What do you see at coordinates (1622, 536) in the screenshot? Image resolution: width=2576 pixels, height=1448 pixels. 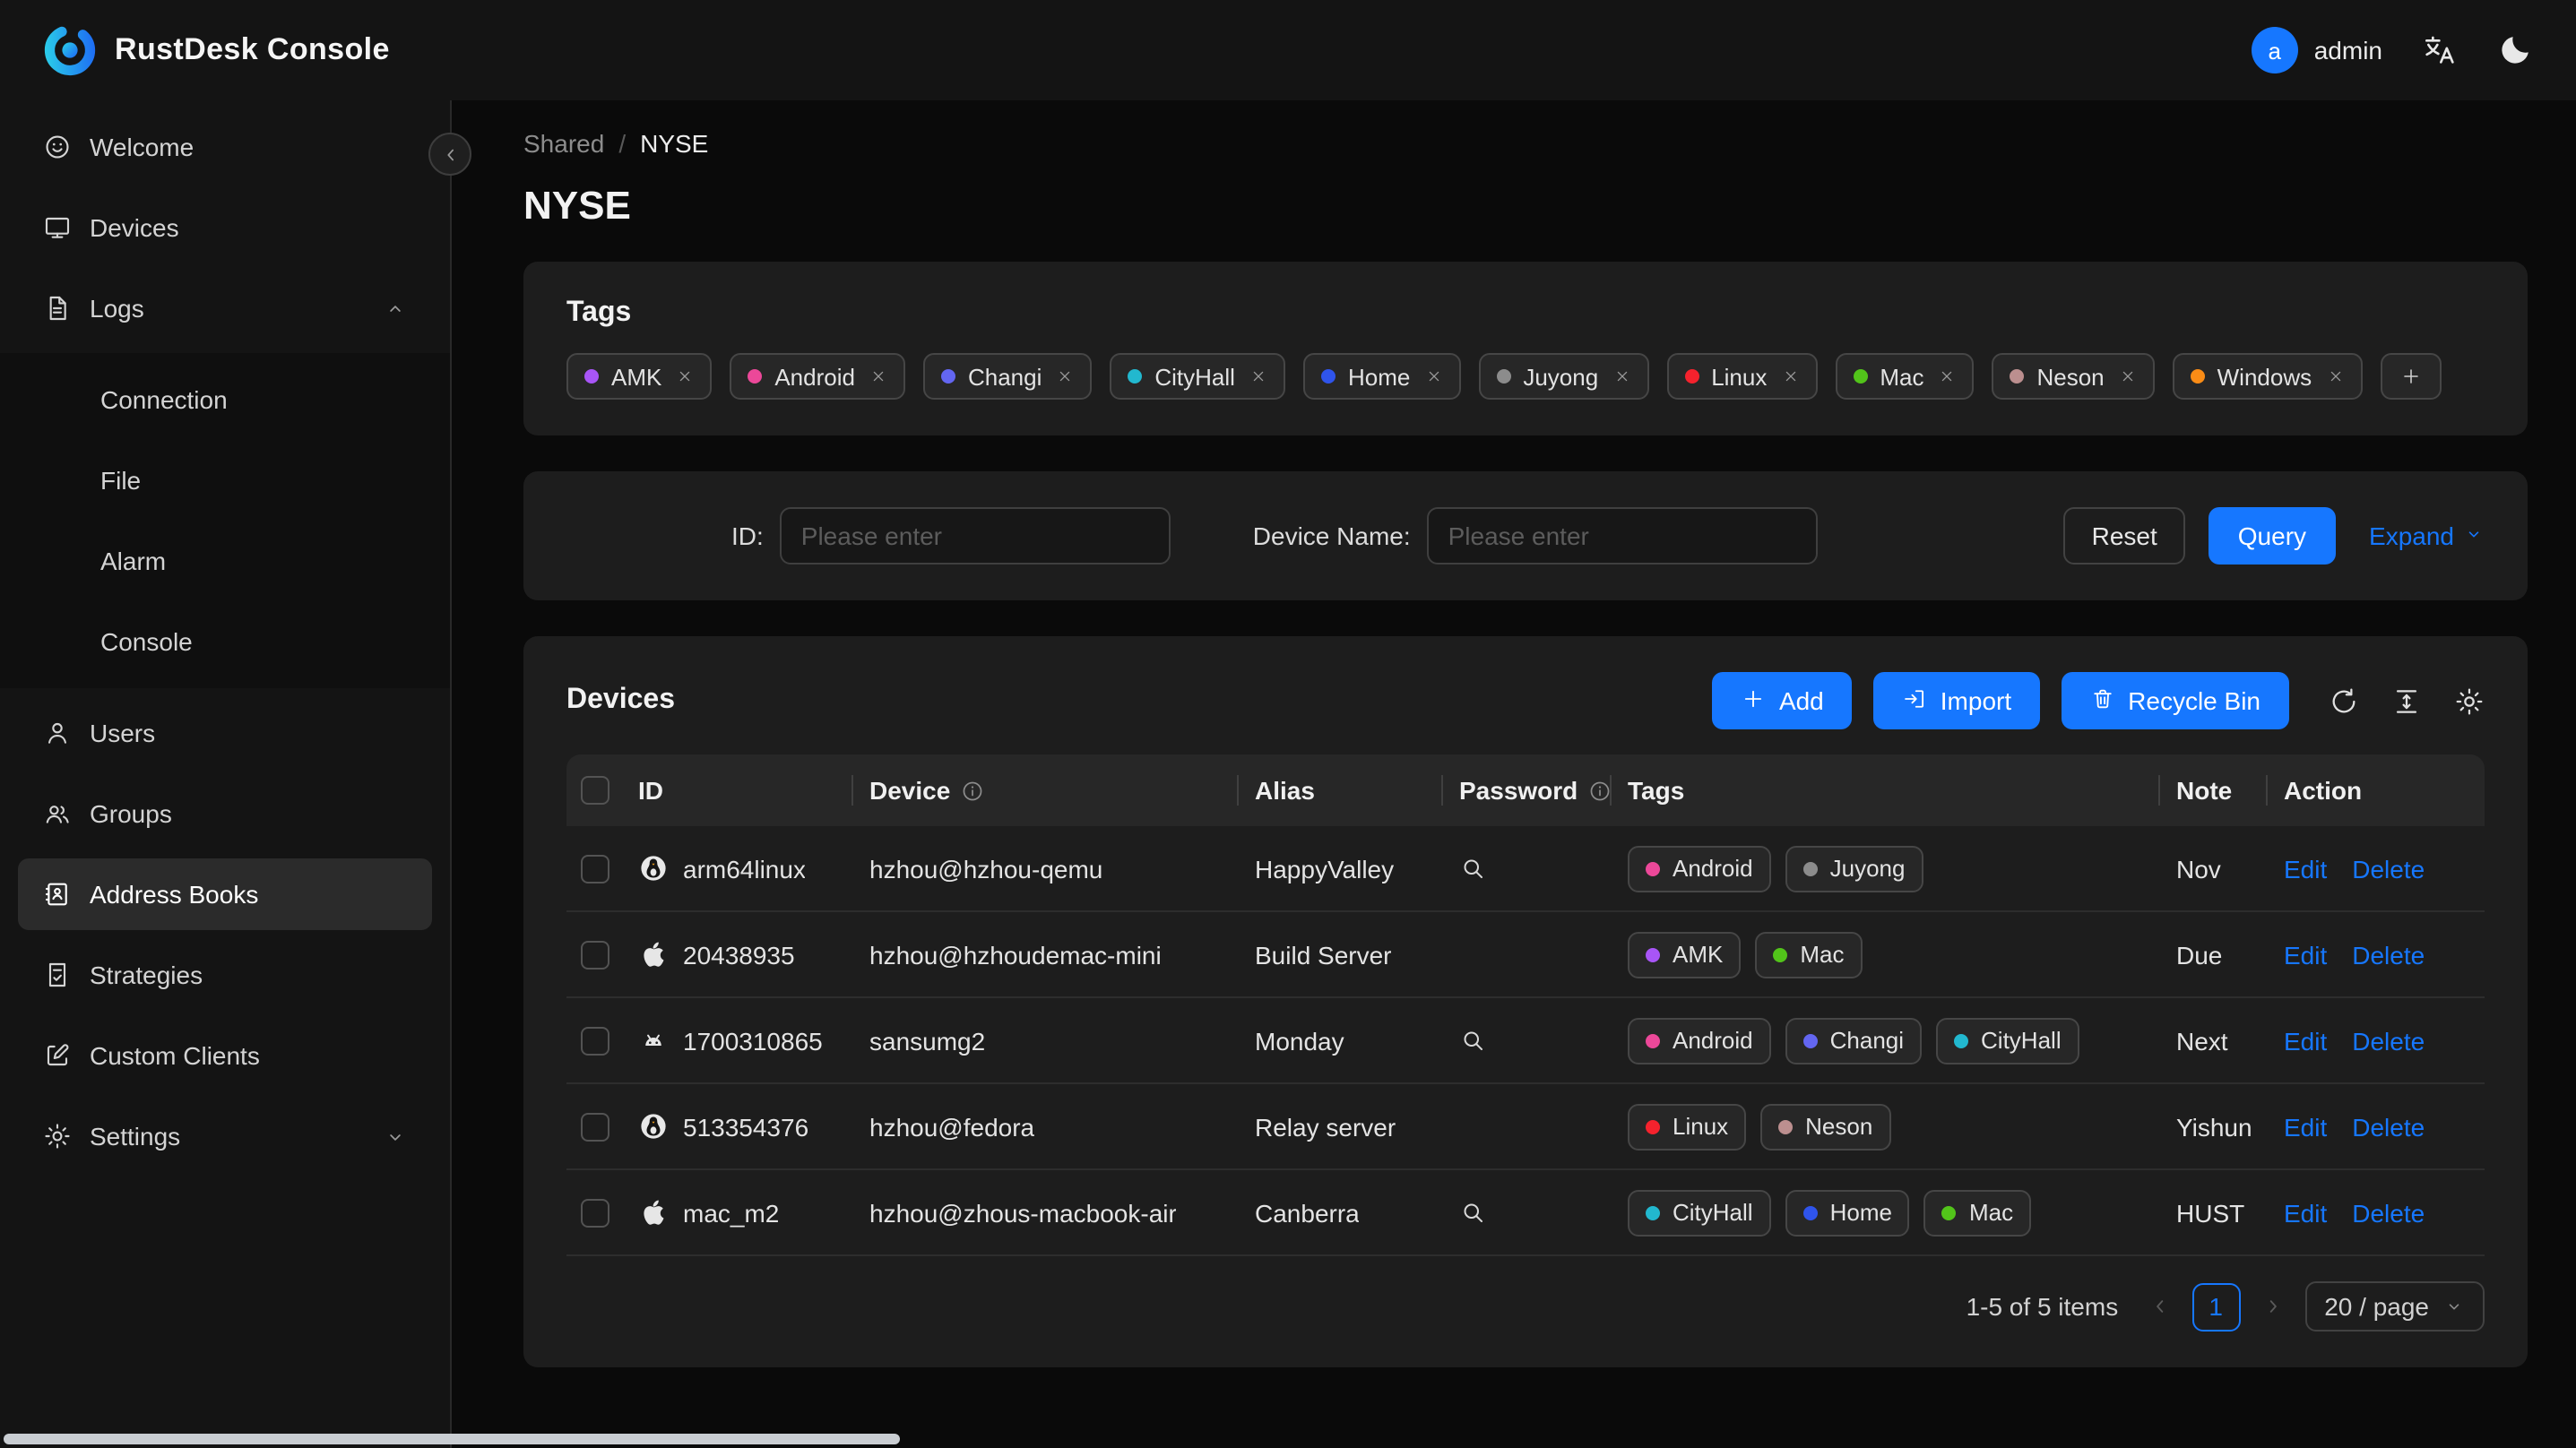 I see `device-name-filter-input` at bounding box center [1622, 536].